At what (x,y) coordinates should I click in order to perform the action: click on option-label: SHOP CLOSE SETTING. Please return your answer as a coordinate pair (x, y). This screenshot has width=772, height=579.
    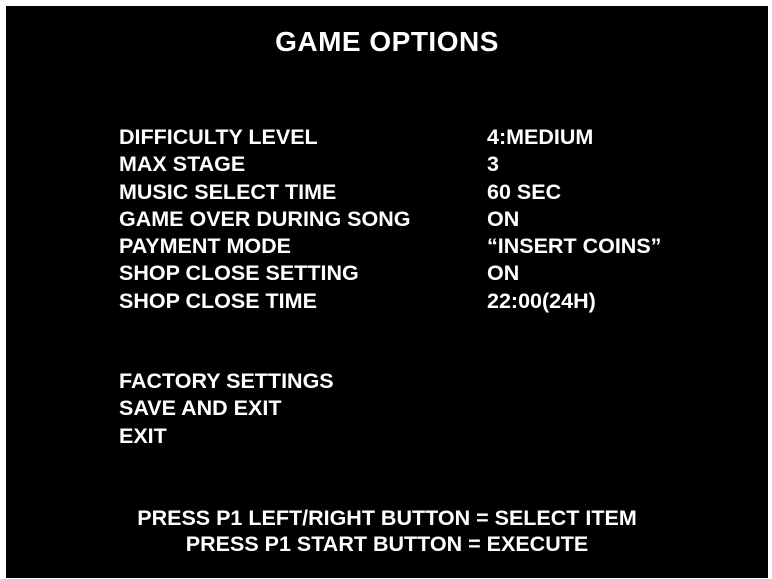
    Looking at the image, I should click on (239, 273).